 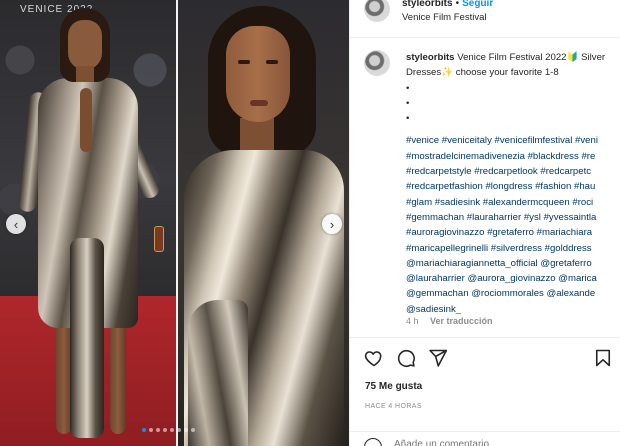 I want to click on heart-icon, so click(x=374, y=358).